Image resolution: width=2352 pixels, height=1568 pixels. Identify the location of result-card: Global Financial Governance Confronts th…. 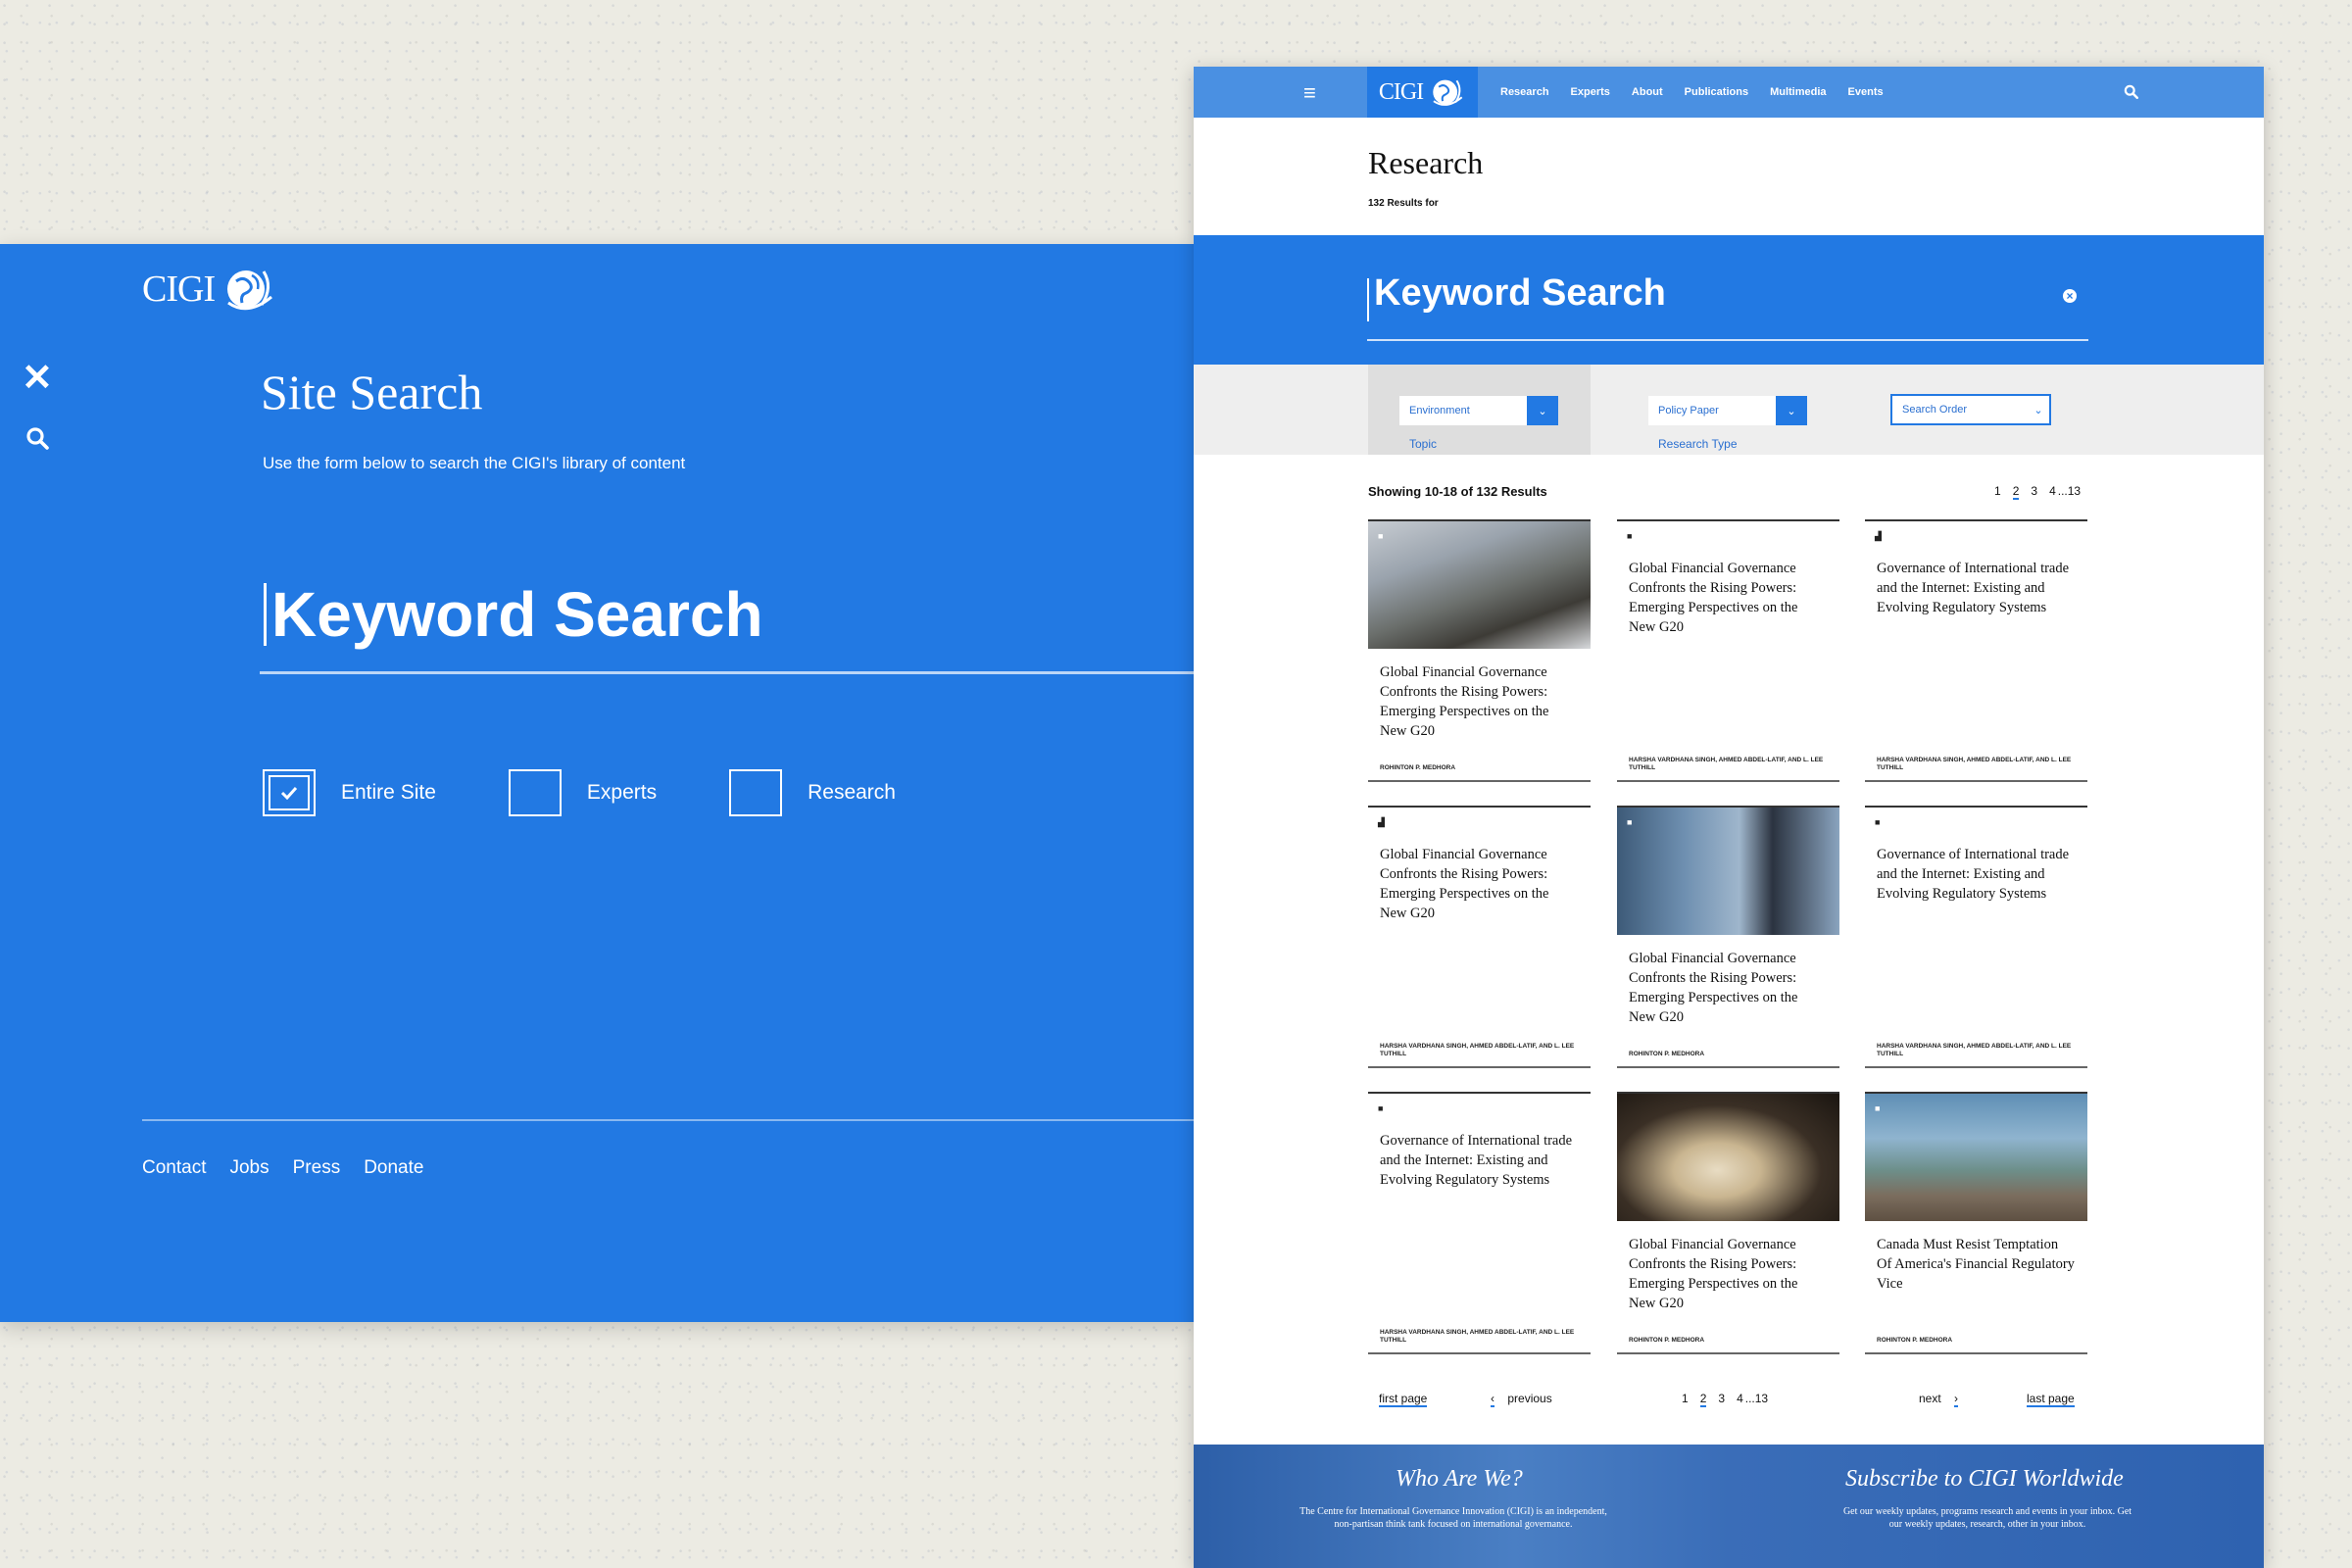
(1728, 1223).